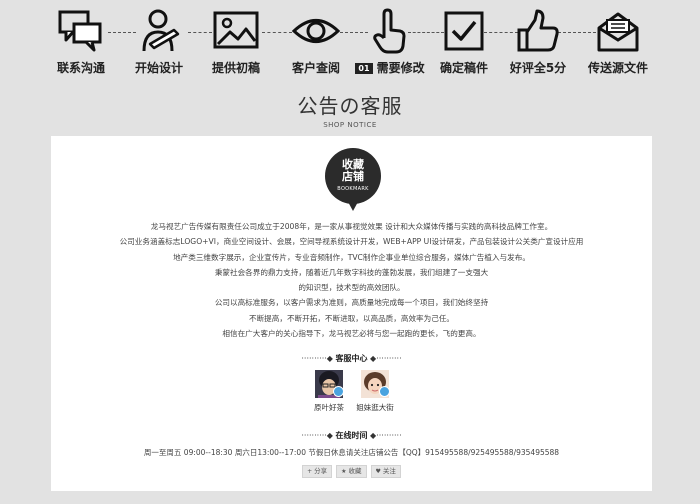 This screenshot has height=504, width=700. I want to click on step-label: 01 需要修改, so click(390, 67).